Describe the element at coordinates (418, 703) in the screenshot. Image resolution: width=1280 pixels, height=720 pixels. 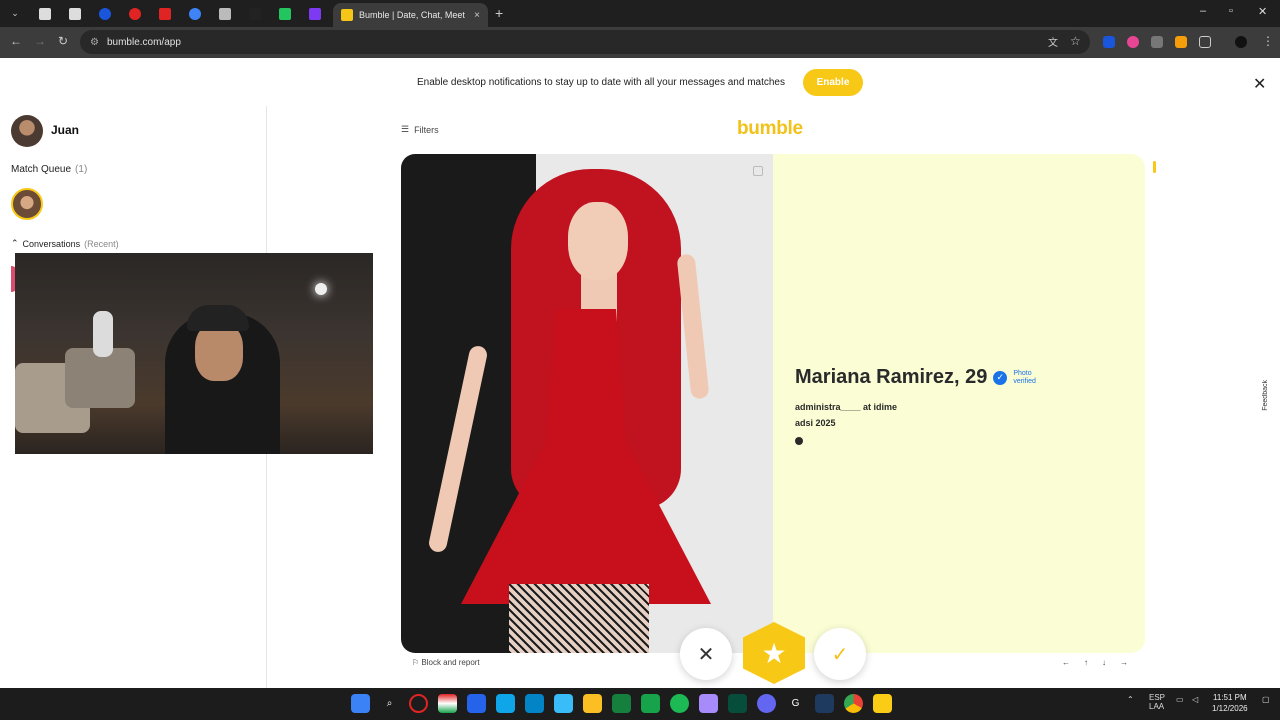
I see `opera-icon` at that location.